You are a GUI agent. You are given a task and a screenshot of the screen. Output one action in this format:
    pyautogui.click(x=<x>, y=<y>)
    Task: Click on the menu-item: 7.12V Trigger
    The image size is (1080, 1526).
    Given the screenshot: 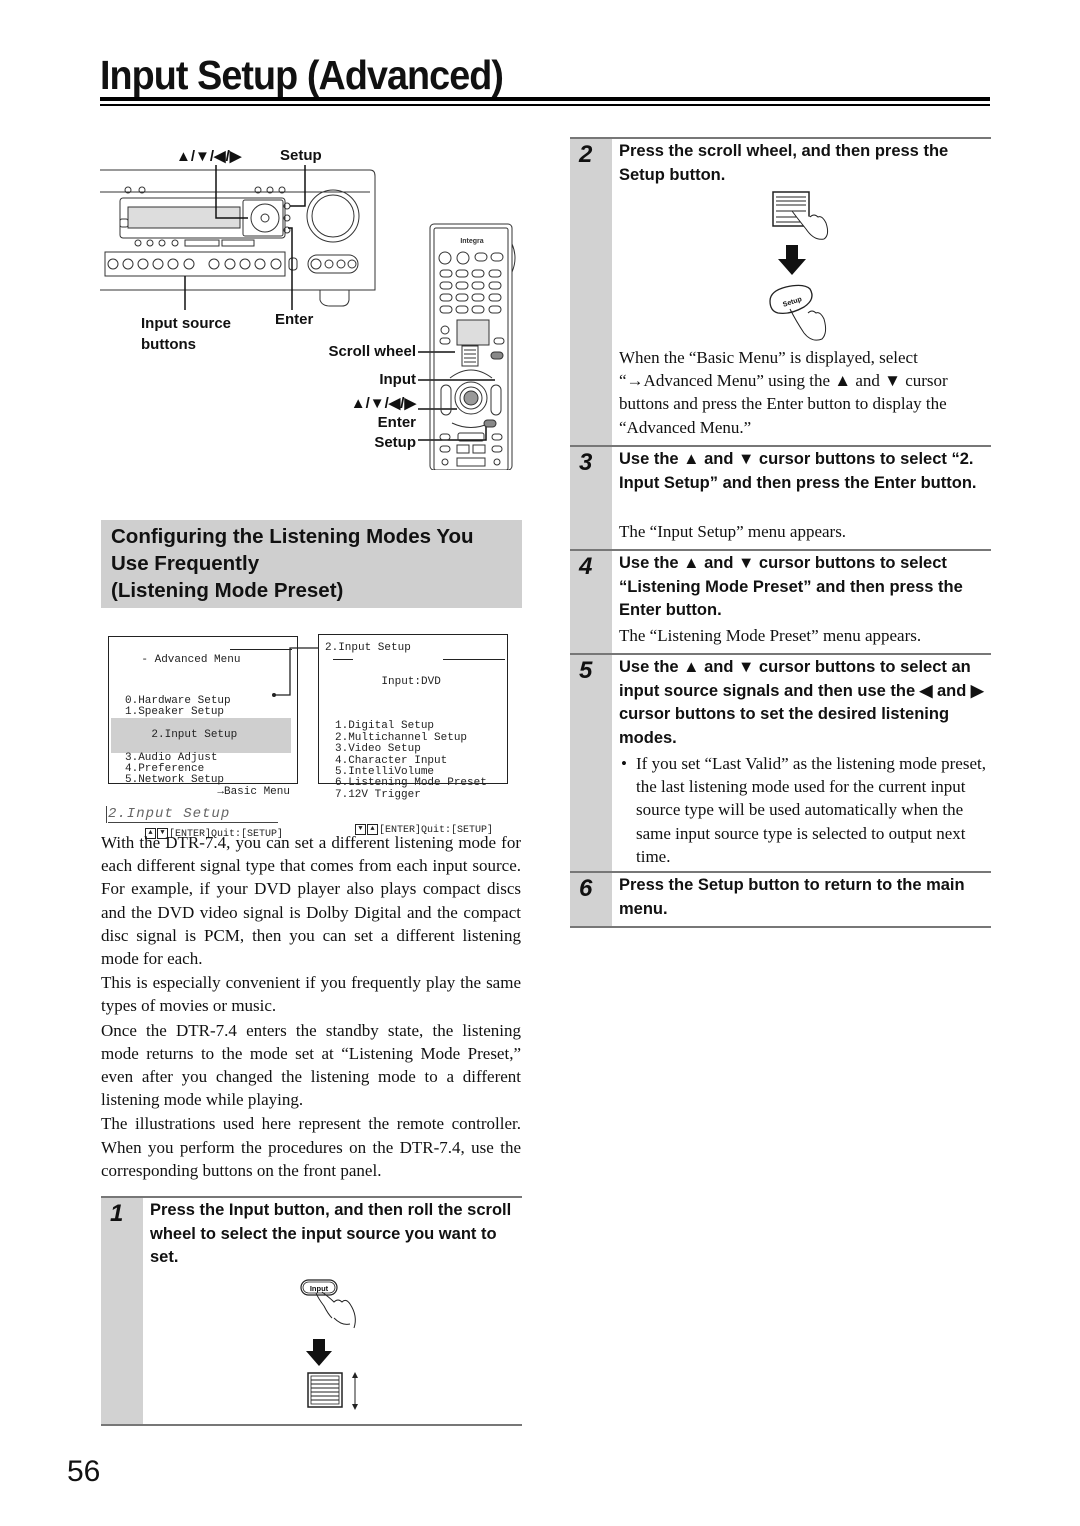 What is the action you would take?
    pyautogui.click(x=416, y=795)
    